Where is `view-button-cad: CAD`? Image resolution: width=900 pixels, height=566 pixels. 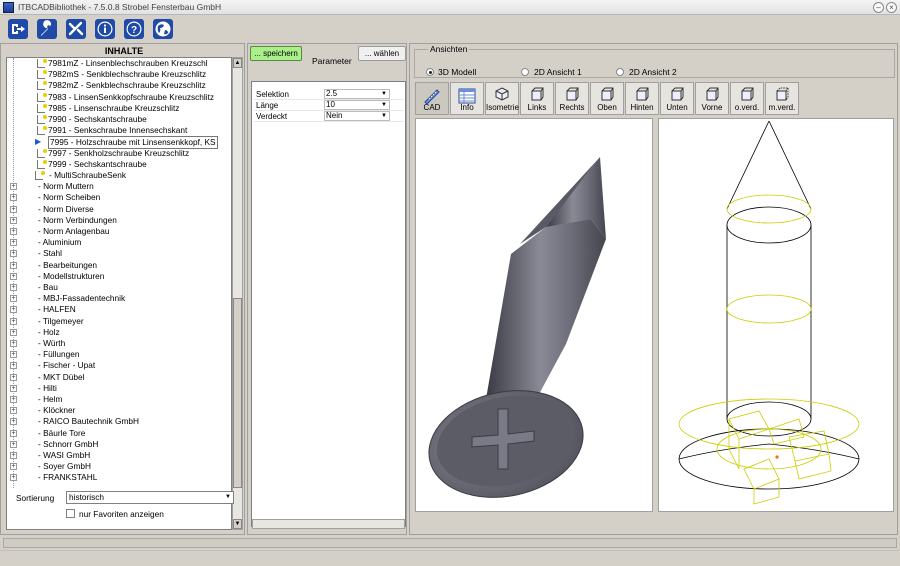 view-button-cad: CAD is located at coordinates (432, 98).